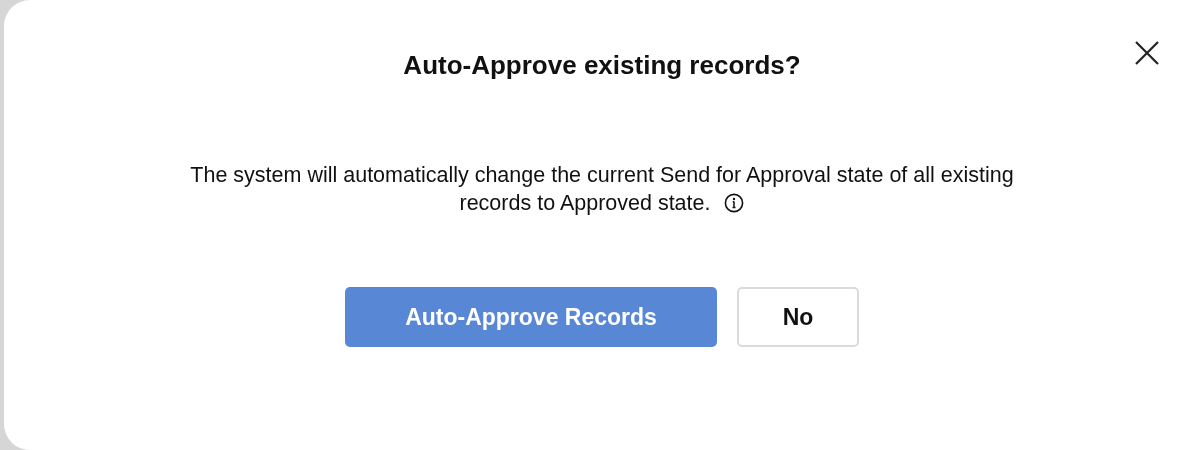 The image size is (1200, 450). I want to click on info-icon, so click(734, 203).